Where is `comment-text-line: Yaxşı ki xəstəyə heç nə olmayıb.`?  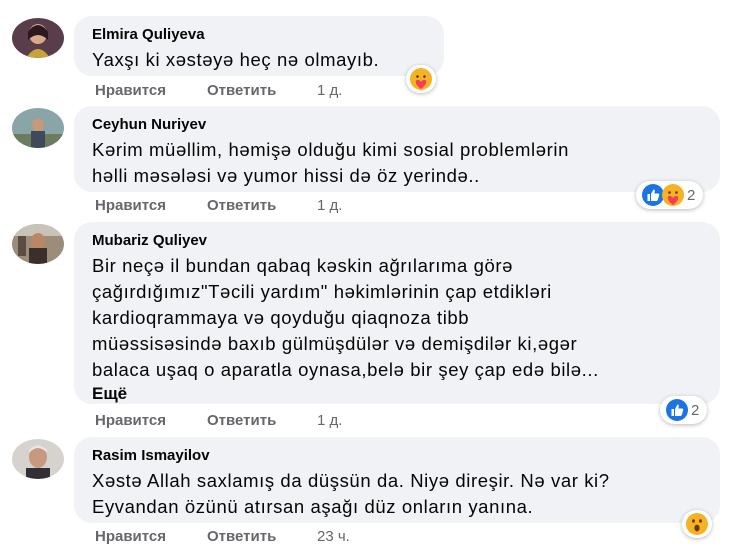
comment-text-line: Yaxşı ki xəstəyə heç nə olmayıb. is located at coordinates (236, 59).